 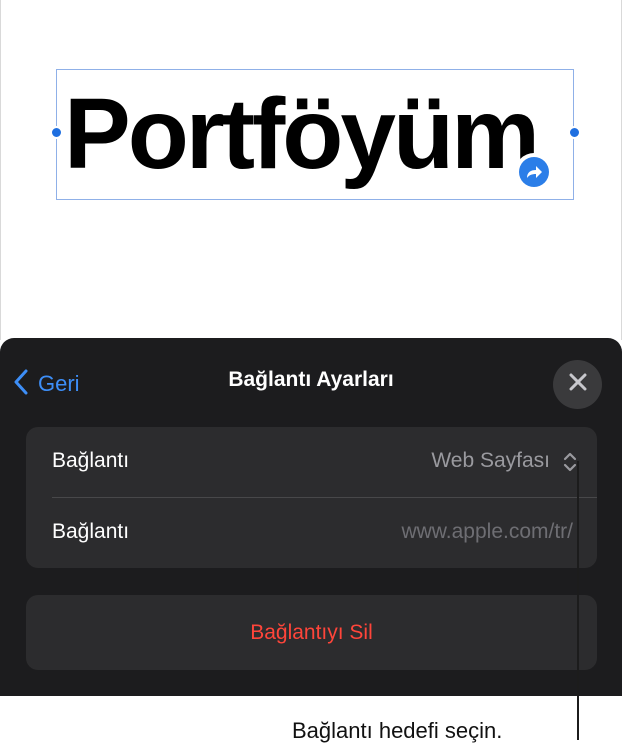 What do you see at coordinates (397, 730) in the screenshot?
I see `callout-caption: Bağlantı hedefi seçin.` at bounding box center [397, 730].